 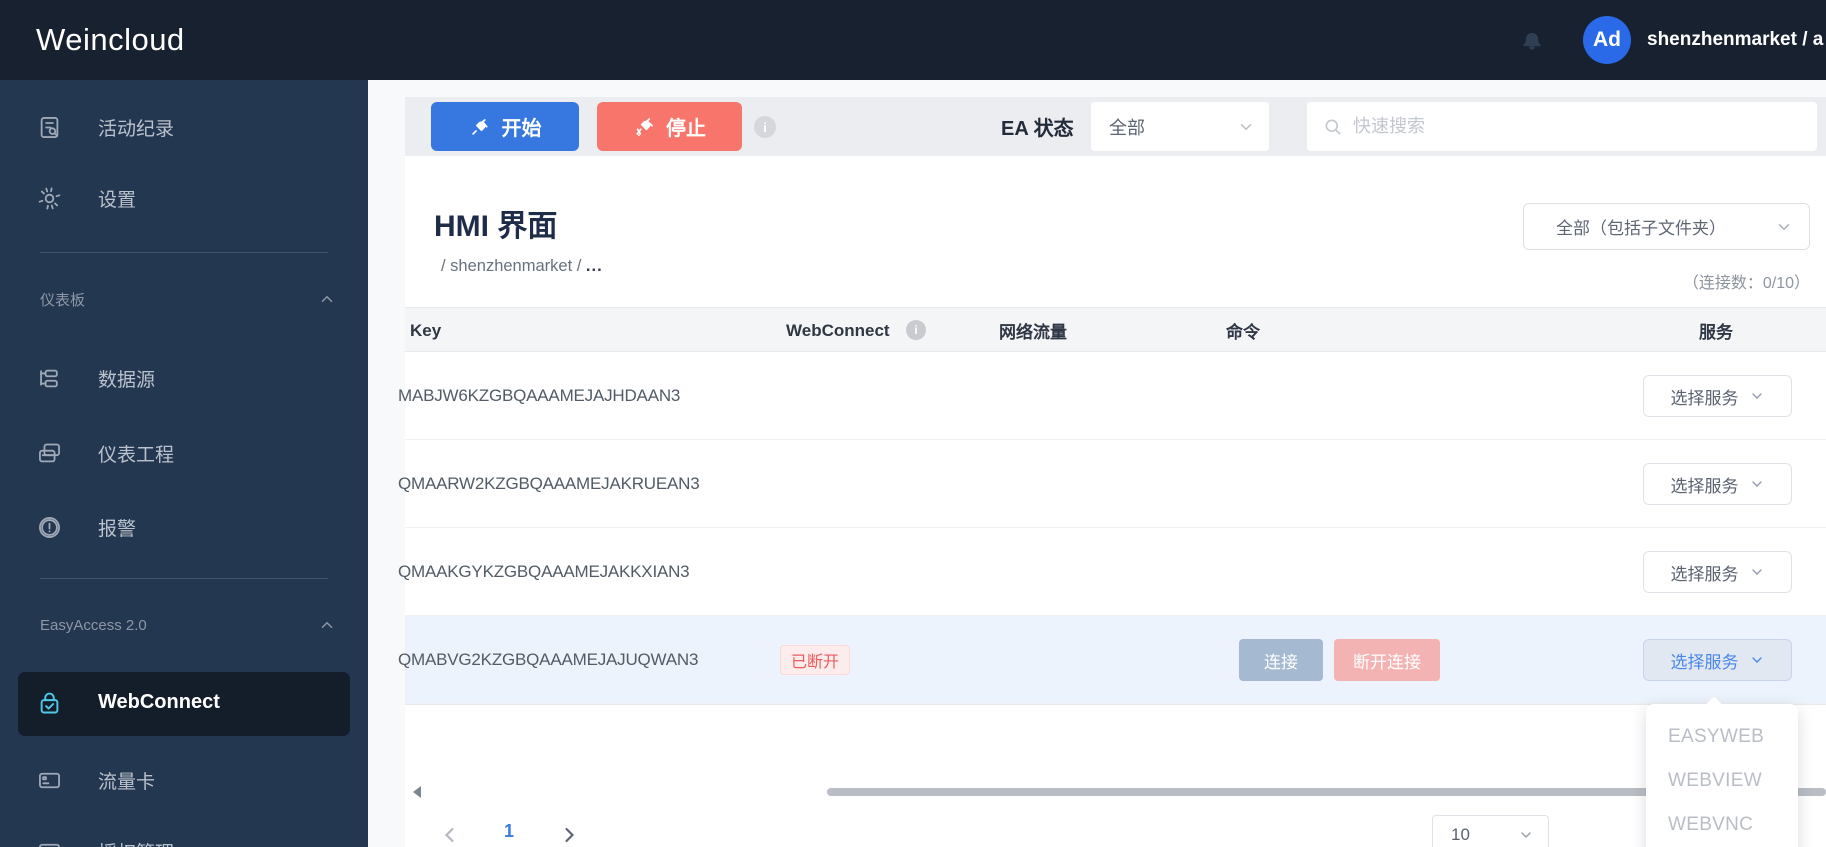 What do you see at coordinates (644, 127) in the screenshot?
I see `plug-disconnect-icon` at bounding box center [644, 127].